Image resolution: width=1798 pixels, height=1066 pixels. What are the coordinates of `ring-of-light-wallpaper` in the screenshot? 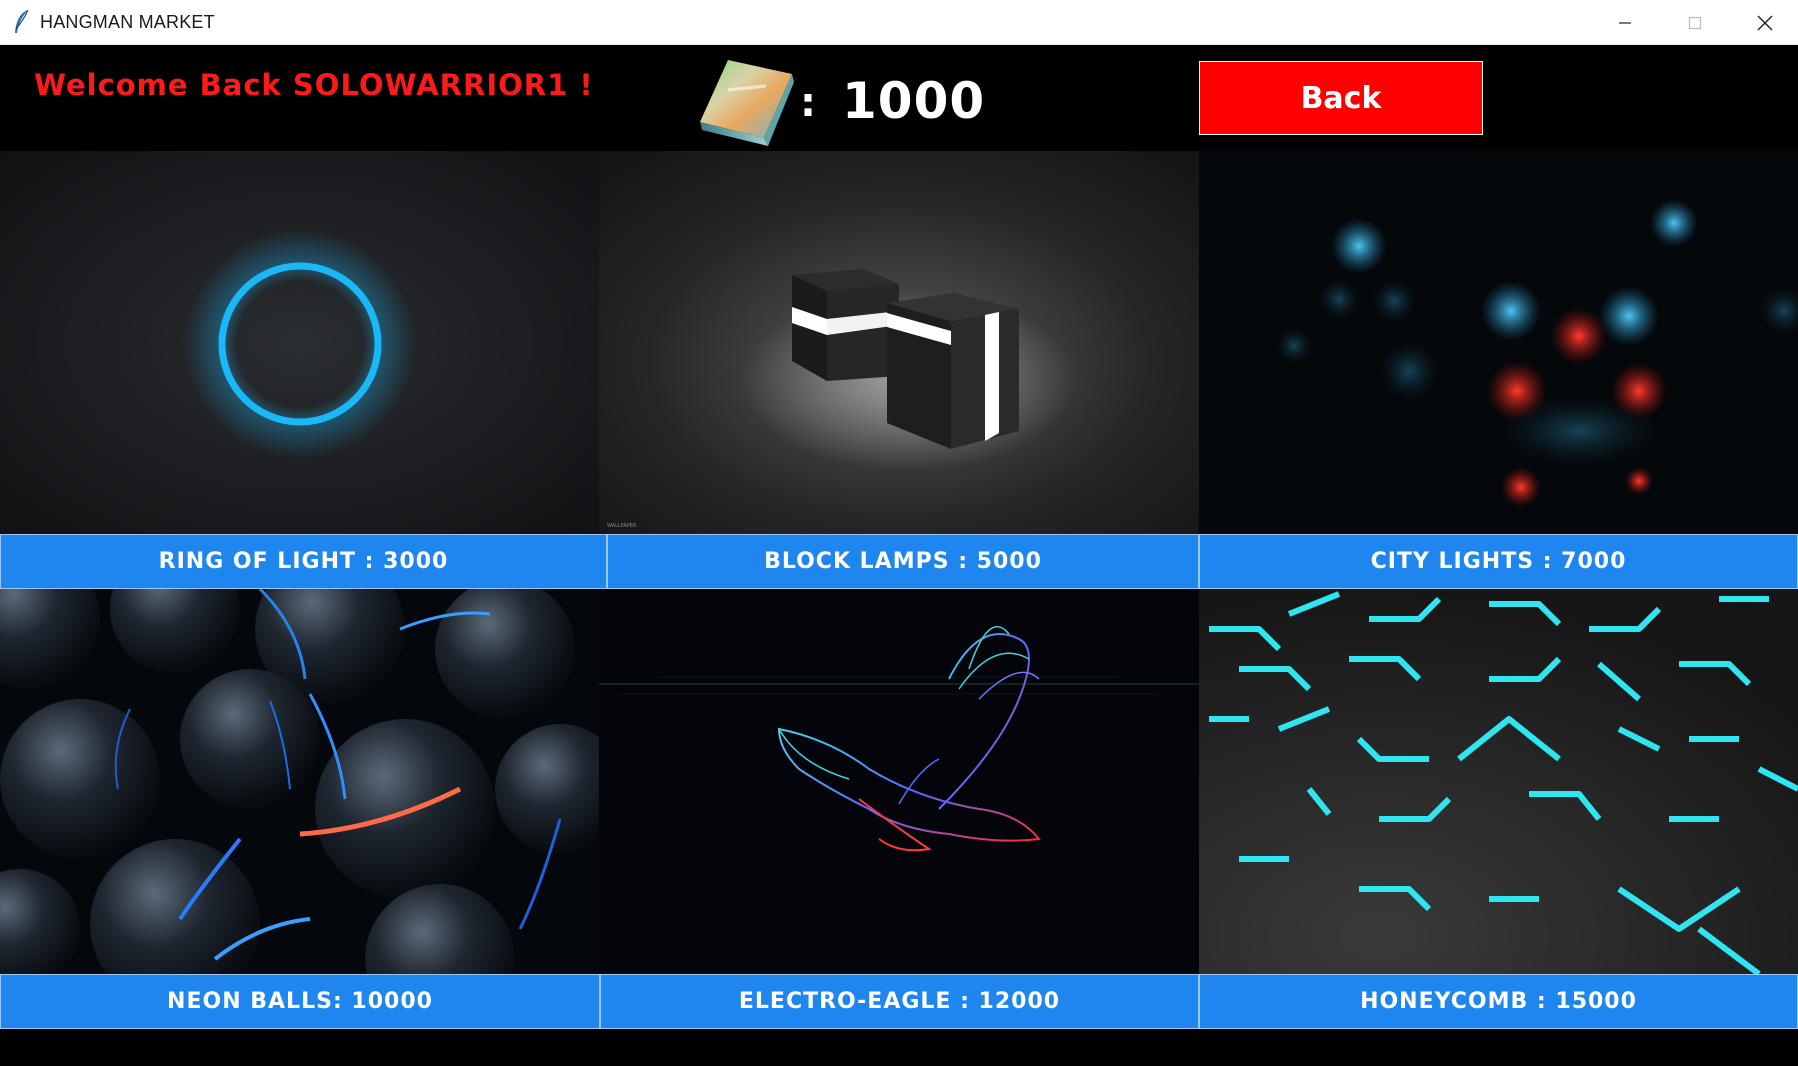 It's located at (299, 342).